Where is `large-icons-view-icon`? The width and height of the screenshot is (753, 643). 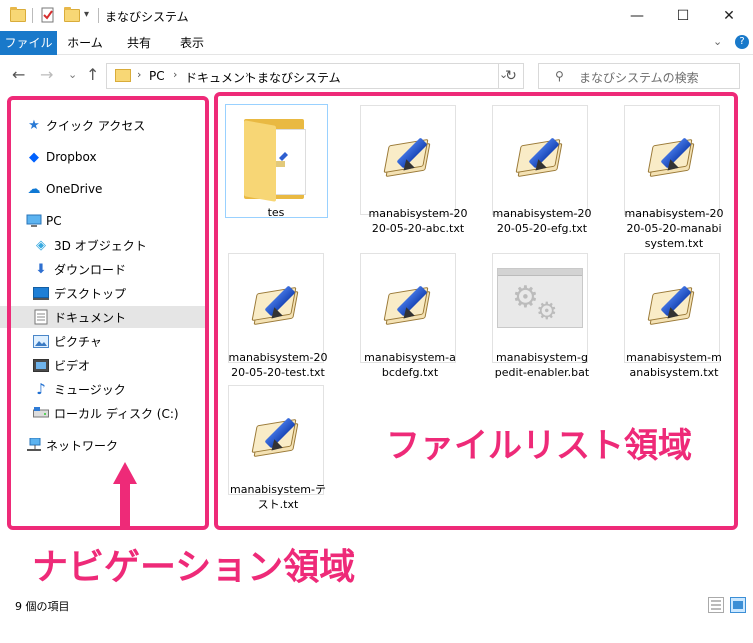
large-icons-view-icon is located at coordinates (738, 605).